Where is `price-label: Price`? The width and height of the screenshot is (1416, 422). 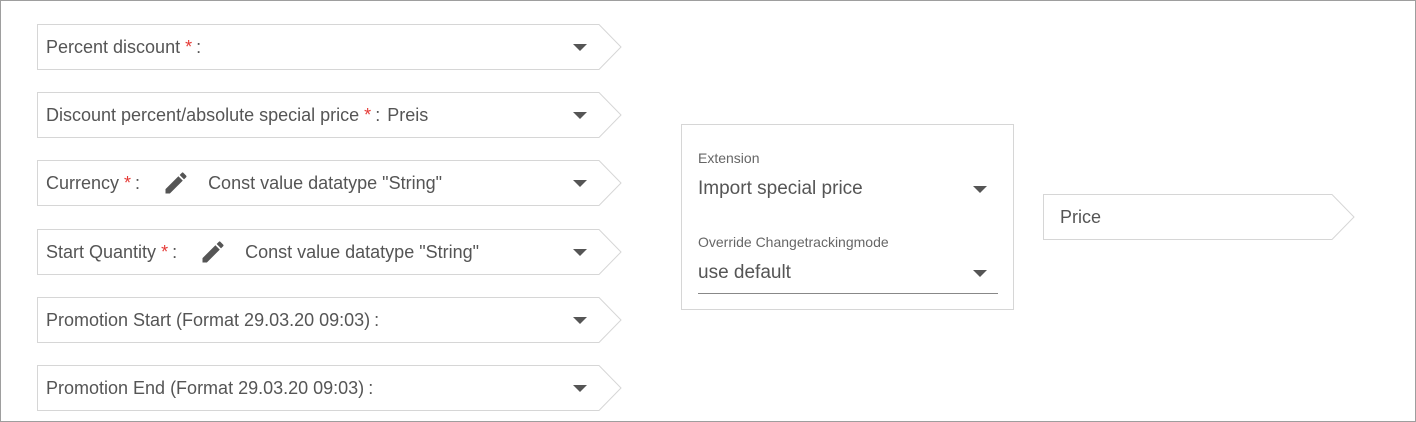
price-label: Price is located at coordinates (1081, 216).